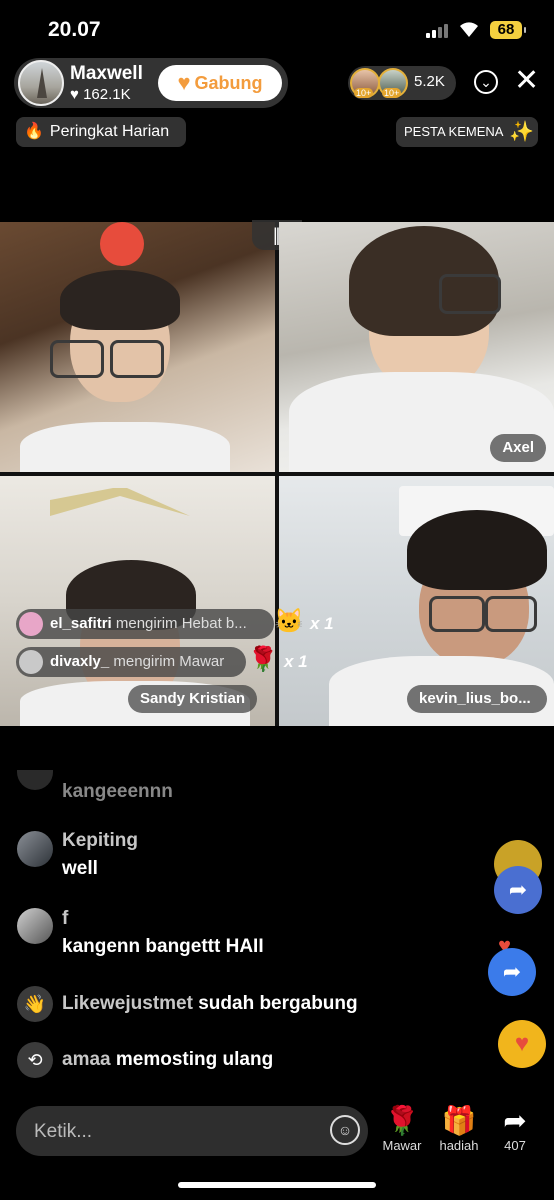 This screenshot has width=554, height=1200. Describe the element at coordinates (35, 1060) in the screenshot. I see `repost-icon: ⟲` at that location.